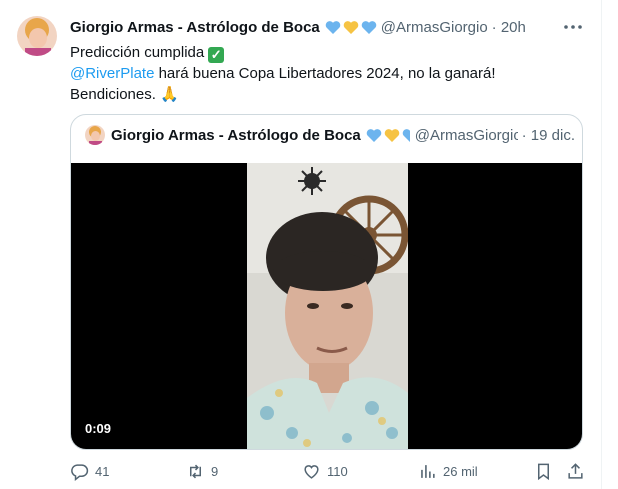  Describe the element at coordinates (236, 135) in the screenshot. I see `quoted-author-name: Giorgio Armas - Astrólogo de Boca` at that location.